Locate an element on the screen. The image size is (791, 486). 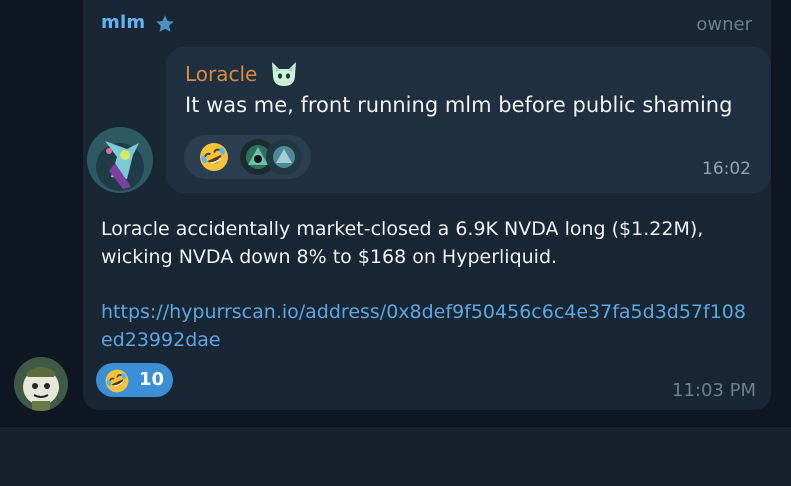
sender-name: mlm is located at coordinates (123, 22).